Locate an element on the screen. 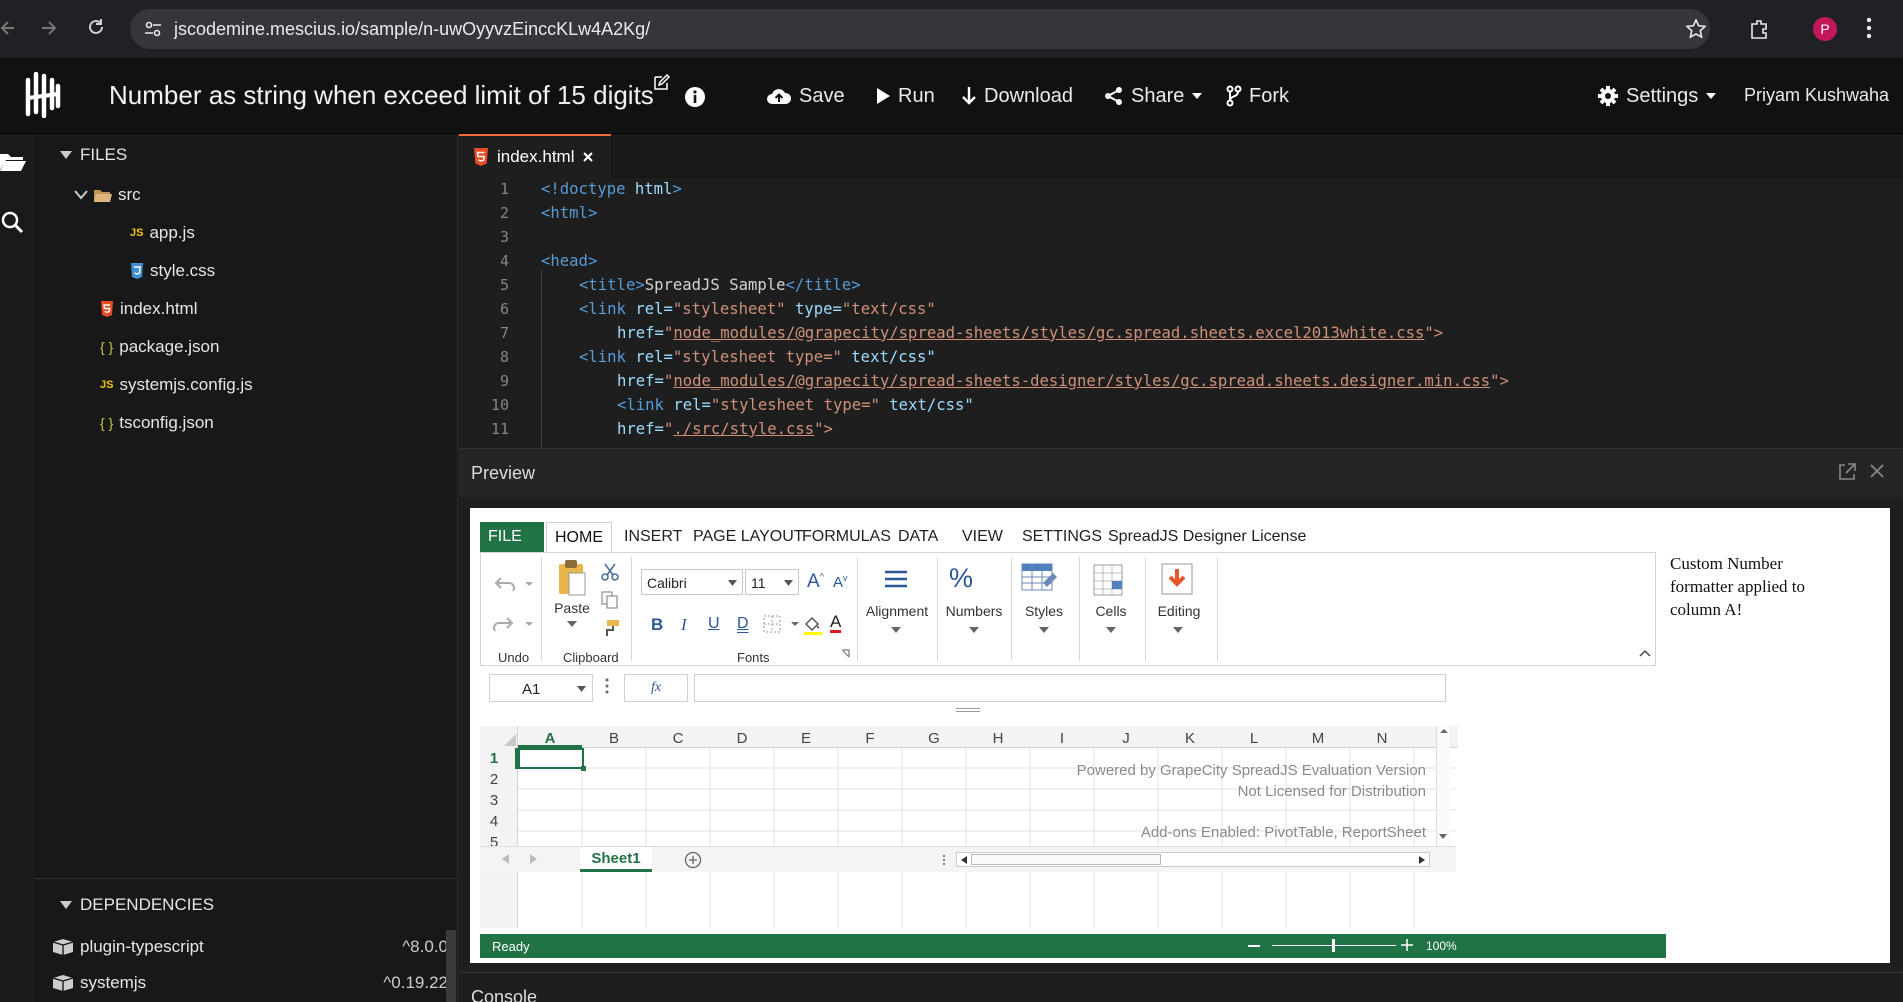 The height and width of the screenshot is (1002, 1903). alignment-button: Alignment is located at coordinates (897, 611).